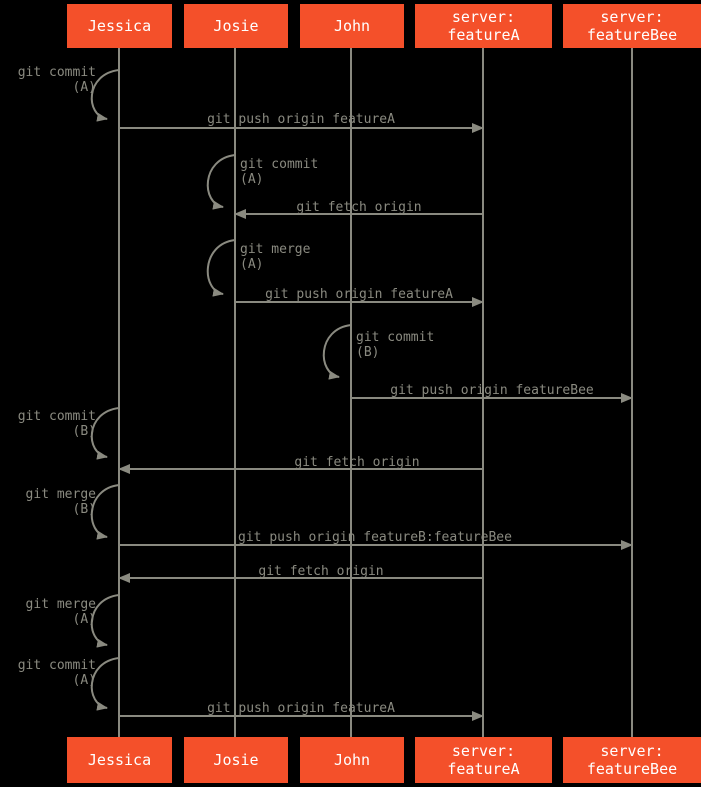 Image resolution: width=701 pixels, height=787 pixels. Describe the element at coordinates (359, 294) in the screenshot. I see `message-label-6: git push origin featureA` at that location.